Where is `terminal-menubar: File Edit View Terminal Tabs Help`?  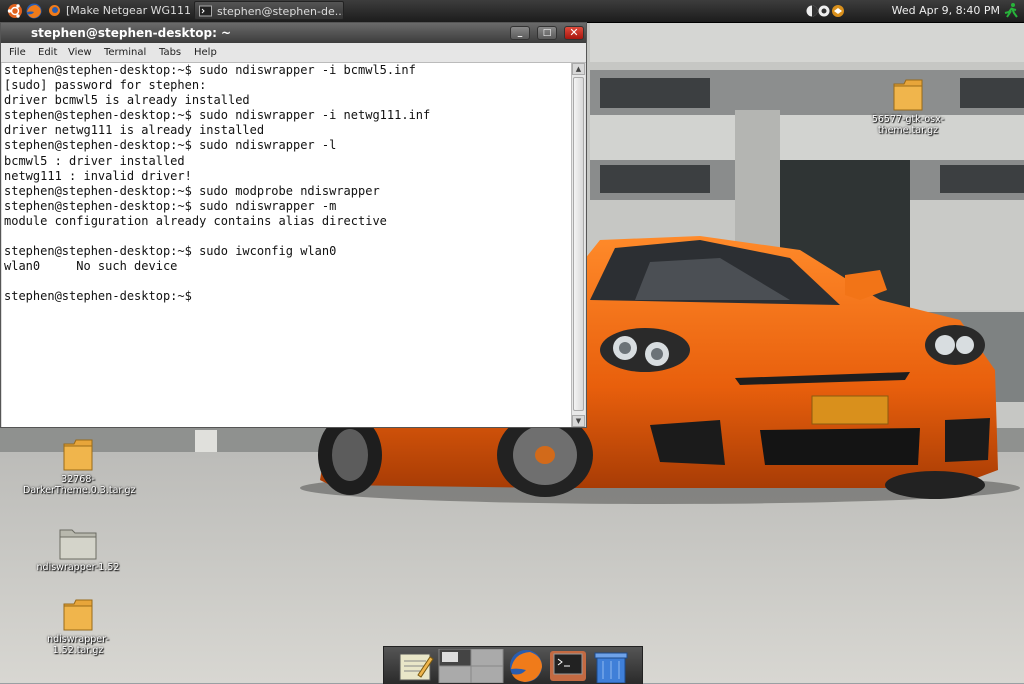 terminal-menubar: File Edit View Terminal Tabs Help is located at coordinates (293, 53).